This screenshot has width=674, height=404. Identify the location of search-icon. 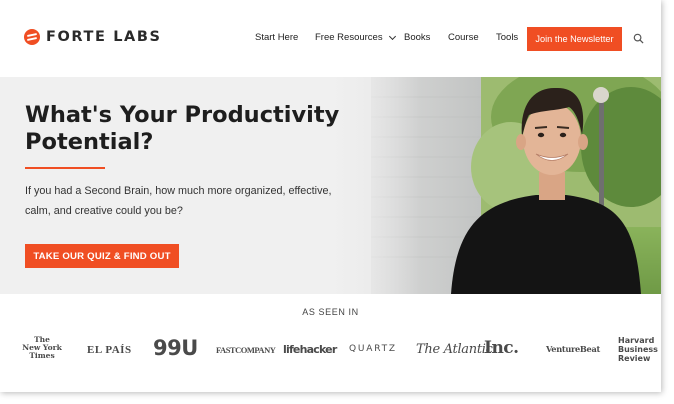
(638, 38).